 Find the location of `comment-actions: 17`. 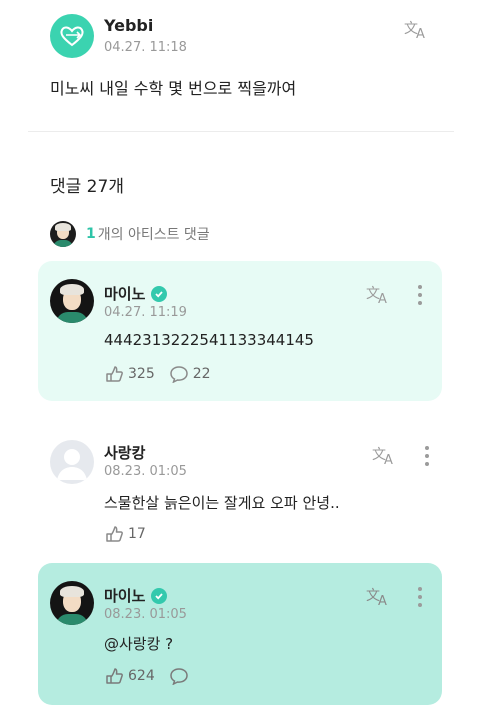

comment-actions: 17 is located at coordinates (132, 534).